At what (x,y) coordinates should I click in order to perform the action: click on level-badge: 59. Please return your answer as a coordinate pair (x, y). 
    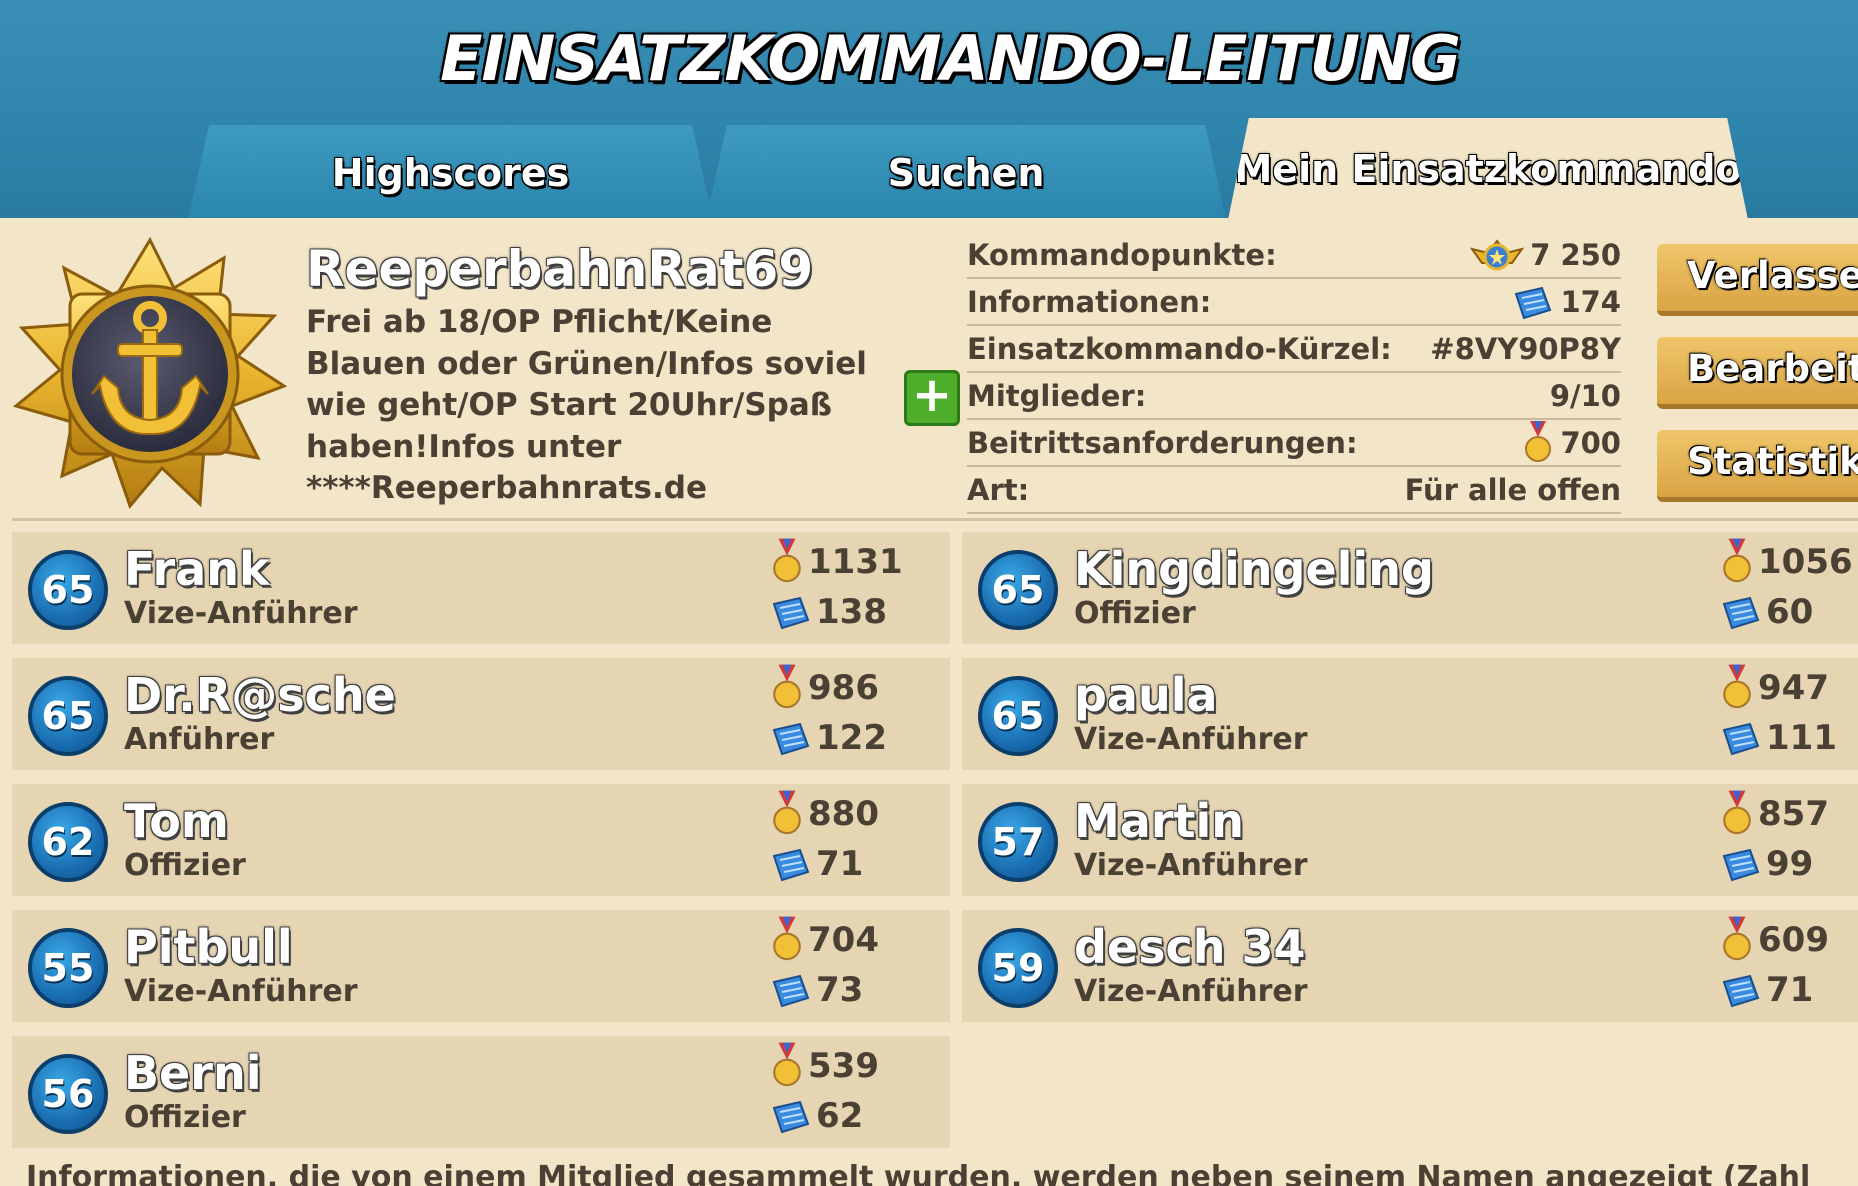
    Looking at the image, I should click on (1018, 968).